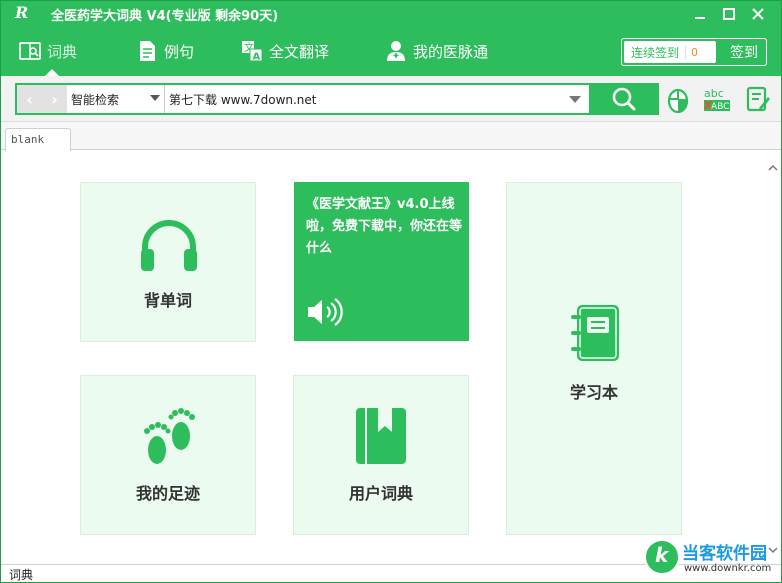 This screenshot has width=782, height=583. What do you see at coordinates (147, 51) in the screenshot?
I see `document-icon` at bounding box center [147, 51].